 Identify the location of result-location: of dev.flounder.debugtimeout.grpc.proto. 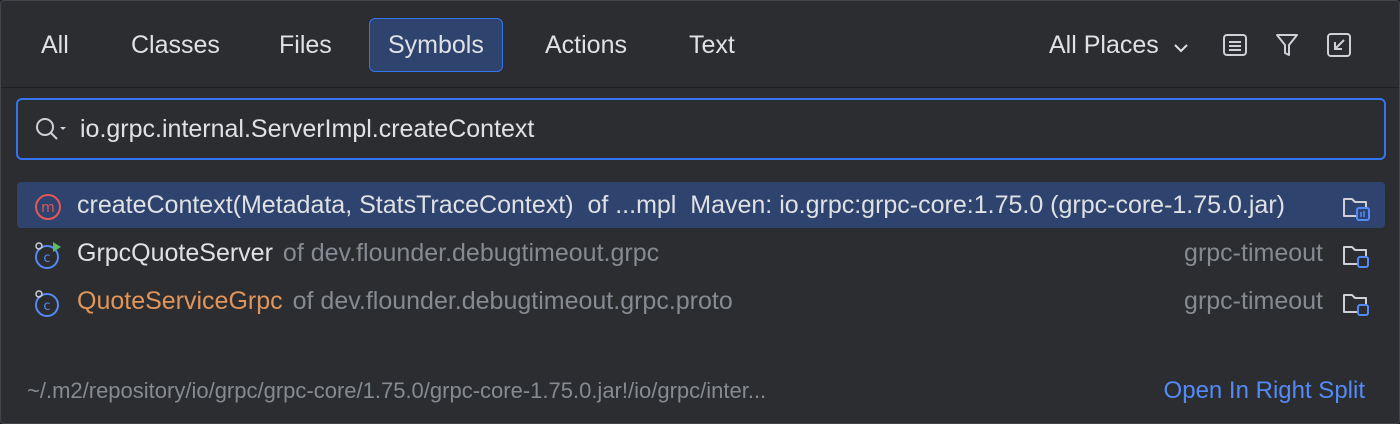
(512, 301).